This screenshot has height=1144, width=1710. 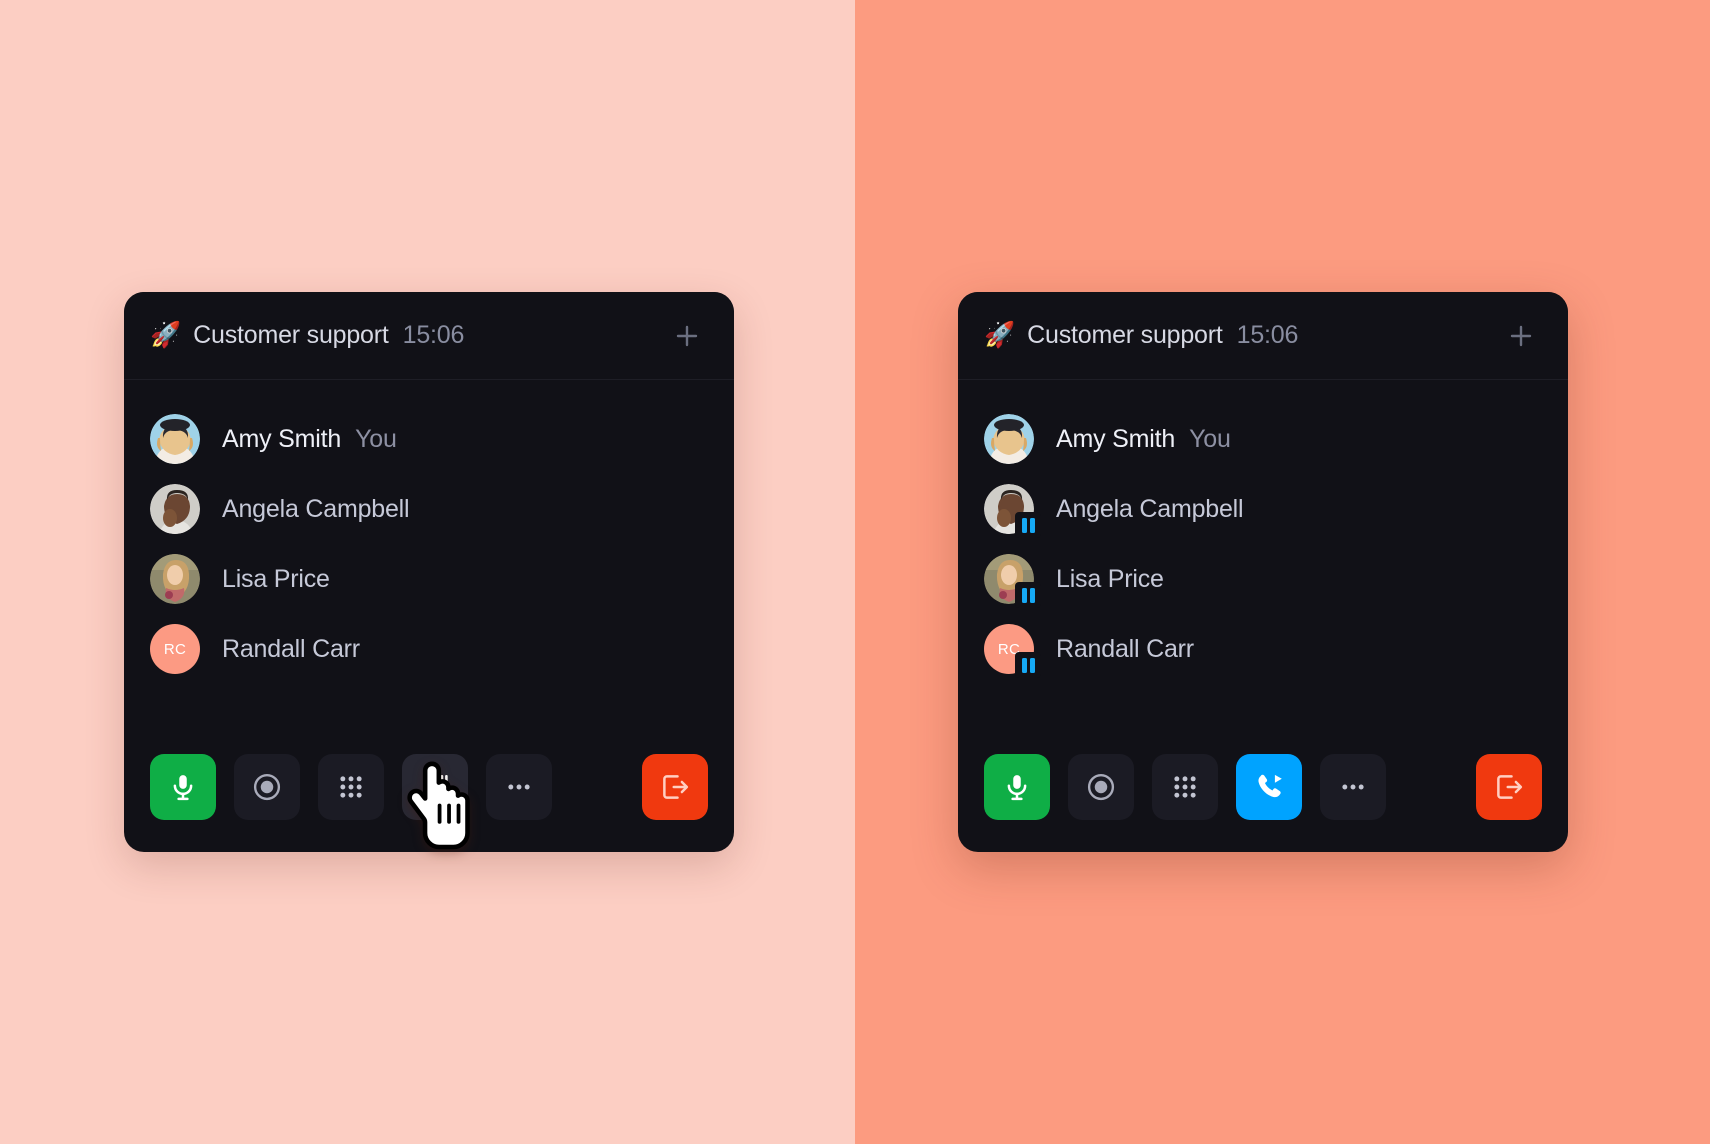 I want to click on hold-button, so click(x=435, y=787).